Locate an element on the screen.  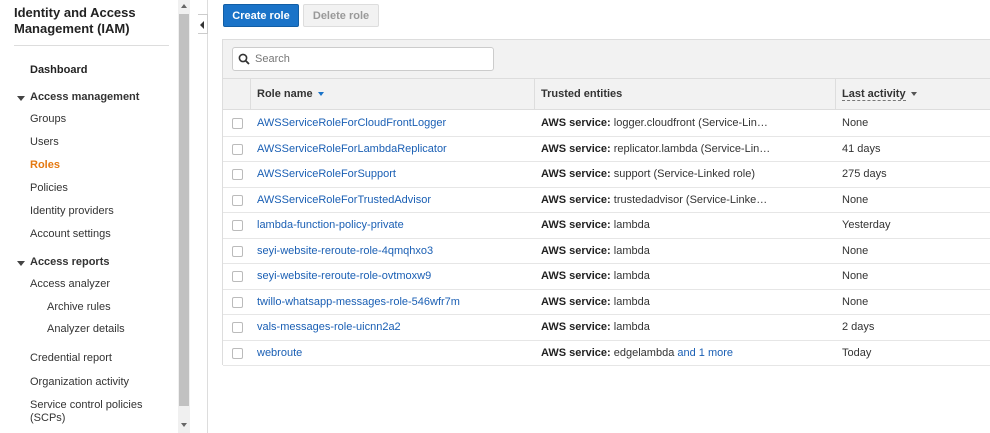
create-role-button: Create role is located at coordinates (261, 15).